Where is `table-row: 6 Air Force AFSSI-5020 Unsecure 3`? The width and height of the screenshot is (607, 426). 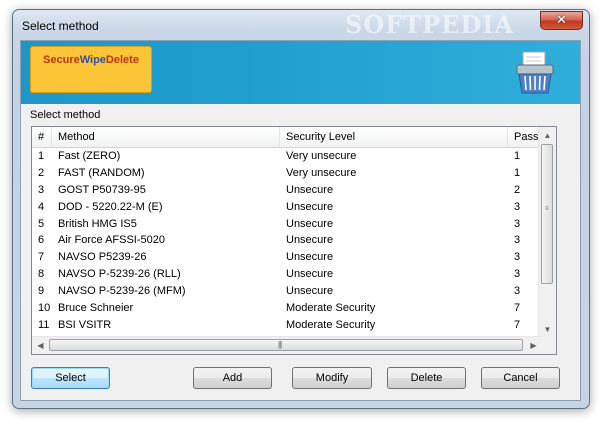 table-row: 6 Air Force AFSSI-5020 Unsecure 3 is located at coordinates (287, 240).